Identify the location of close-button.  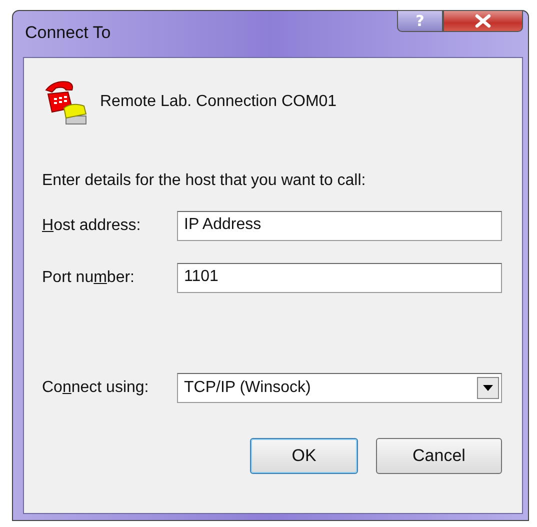
(483, 21).